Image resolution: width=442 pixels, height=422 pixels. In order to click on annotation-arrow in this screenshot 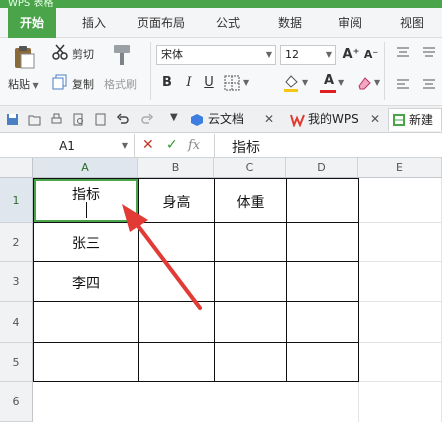, I will do `click(162, 257)`.